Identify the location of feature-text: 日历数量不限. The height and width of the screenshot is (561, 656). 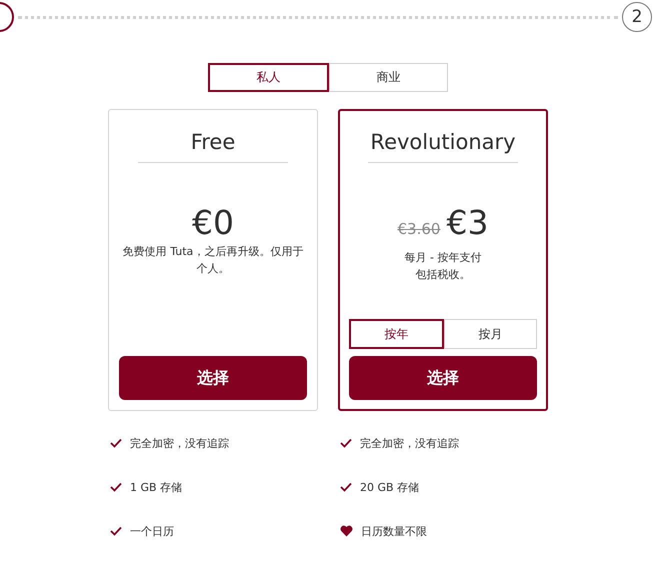
(394, 531).